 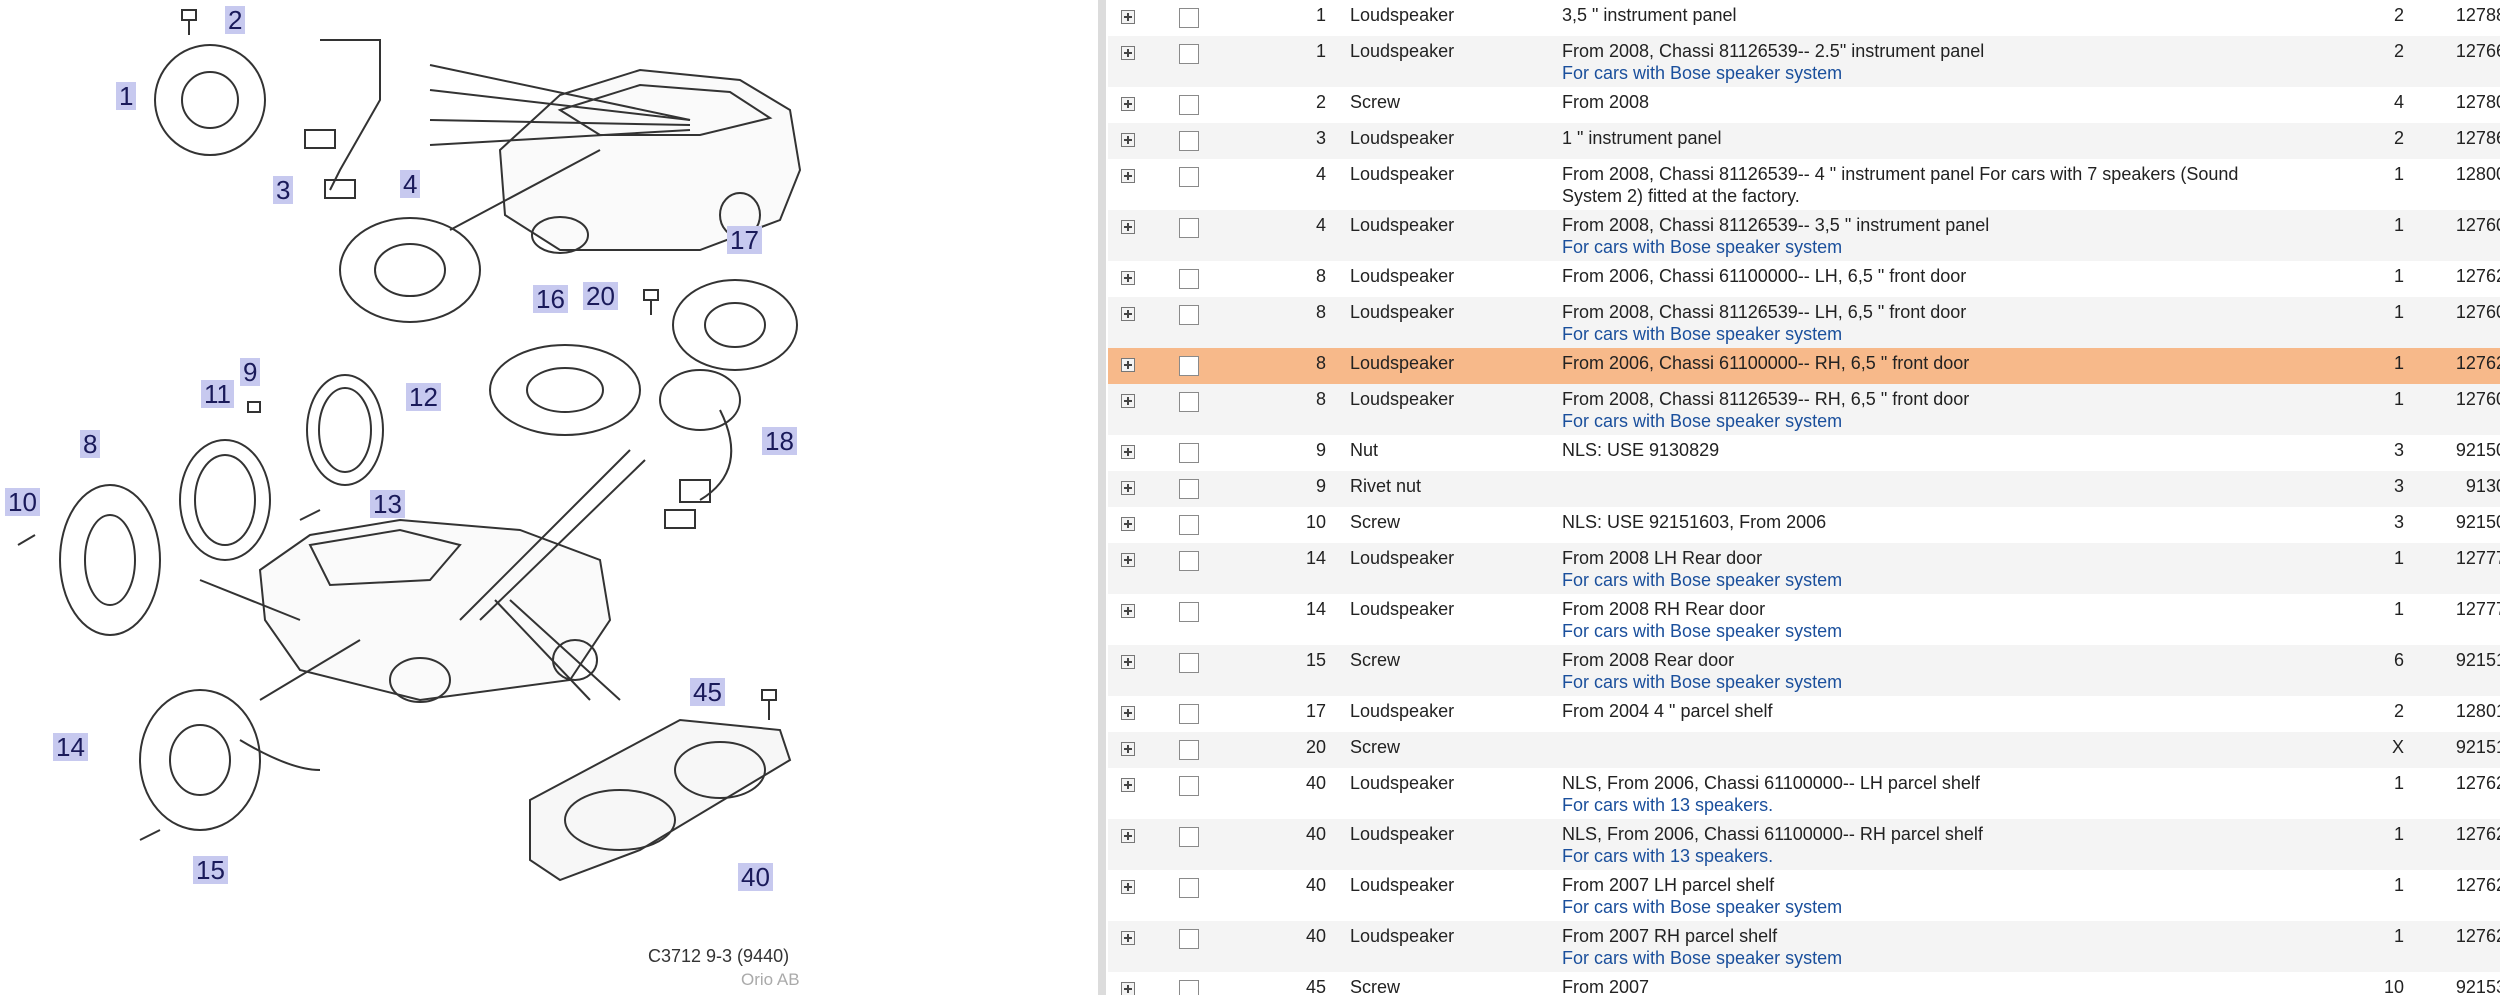 What do you see at coordinates (1804, 105) in the screenshot?
I see `parts-row: 2 Screw From 2008 4 12780283` at bounding box center [1804, 105].